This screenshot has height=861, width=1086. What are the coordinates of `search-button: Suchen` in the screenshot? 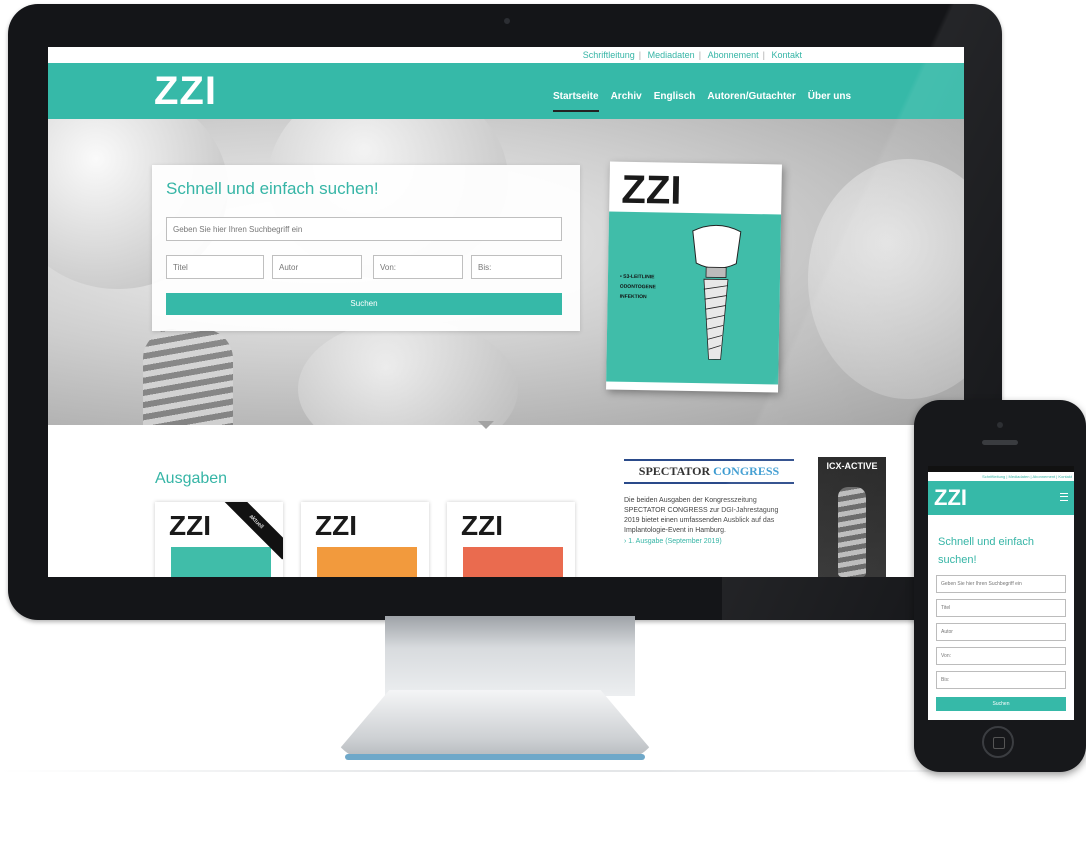 It's located at (364, 304).